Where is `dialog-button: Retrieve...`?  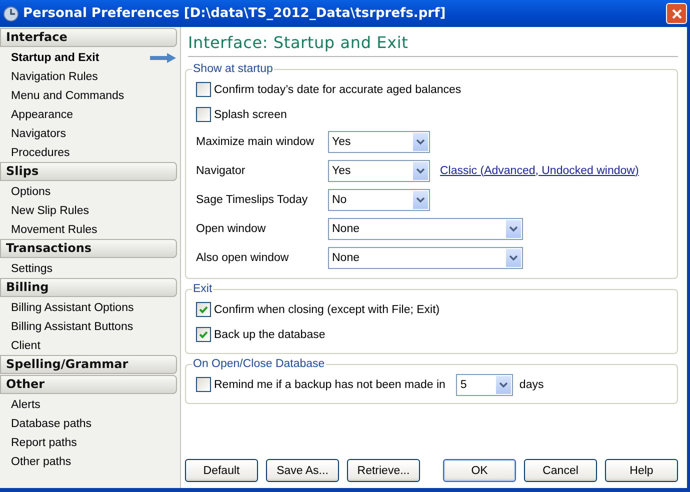
dialog-button: Retrieve... is located at coordinates (383, 470).